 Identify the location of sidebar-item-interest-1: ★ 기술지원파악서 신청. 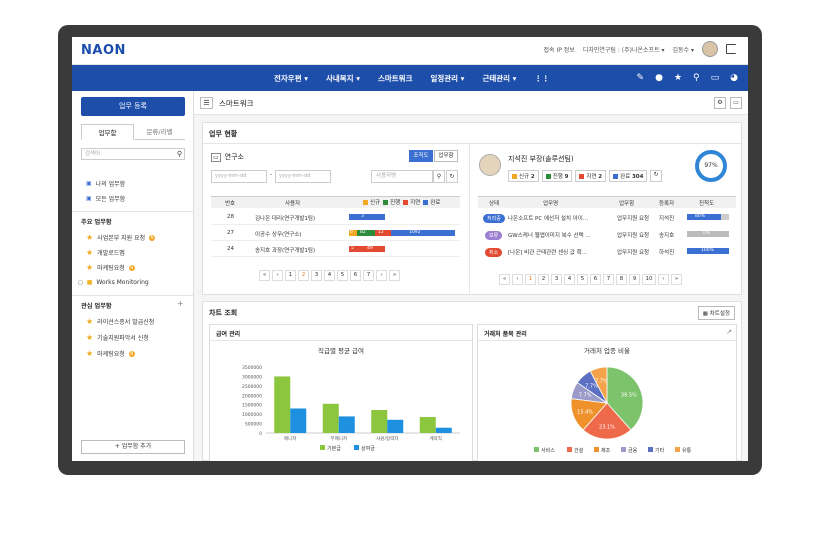
(117, 337).